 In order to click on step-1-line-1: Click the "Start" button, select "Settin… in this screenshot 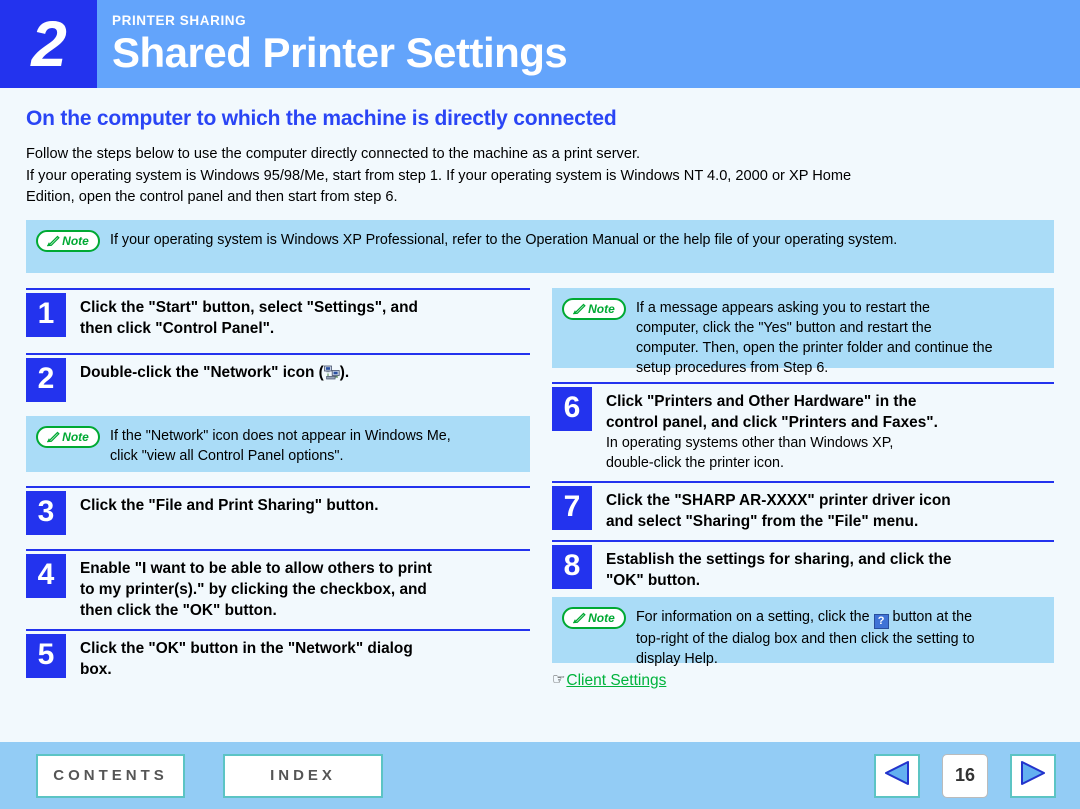, I will do `click(249, 307)`.